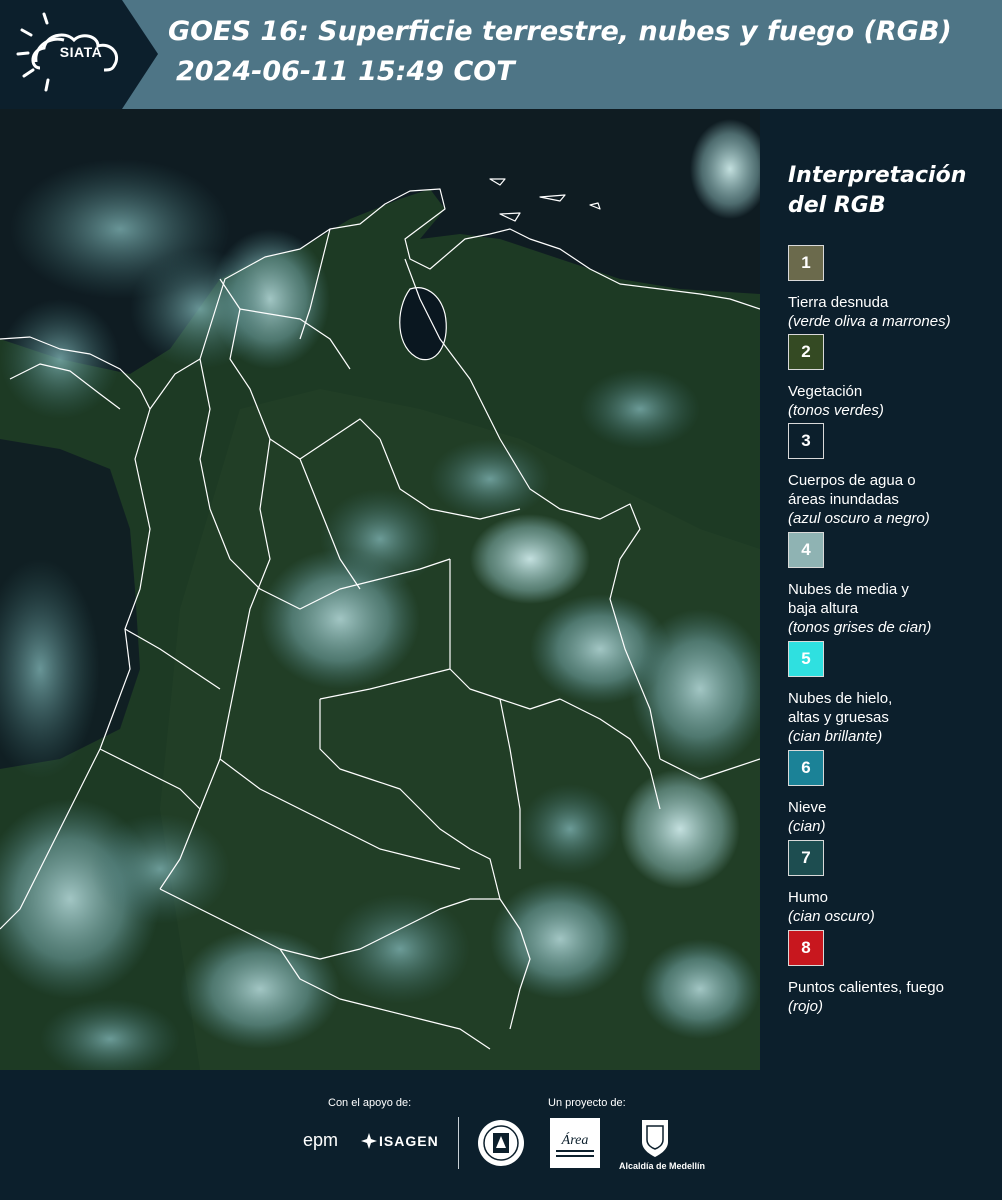 The width and height of the screenshot is (1002, 1200). I want to click on area-logo-text: Área, so click(575, 1139).